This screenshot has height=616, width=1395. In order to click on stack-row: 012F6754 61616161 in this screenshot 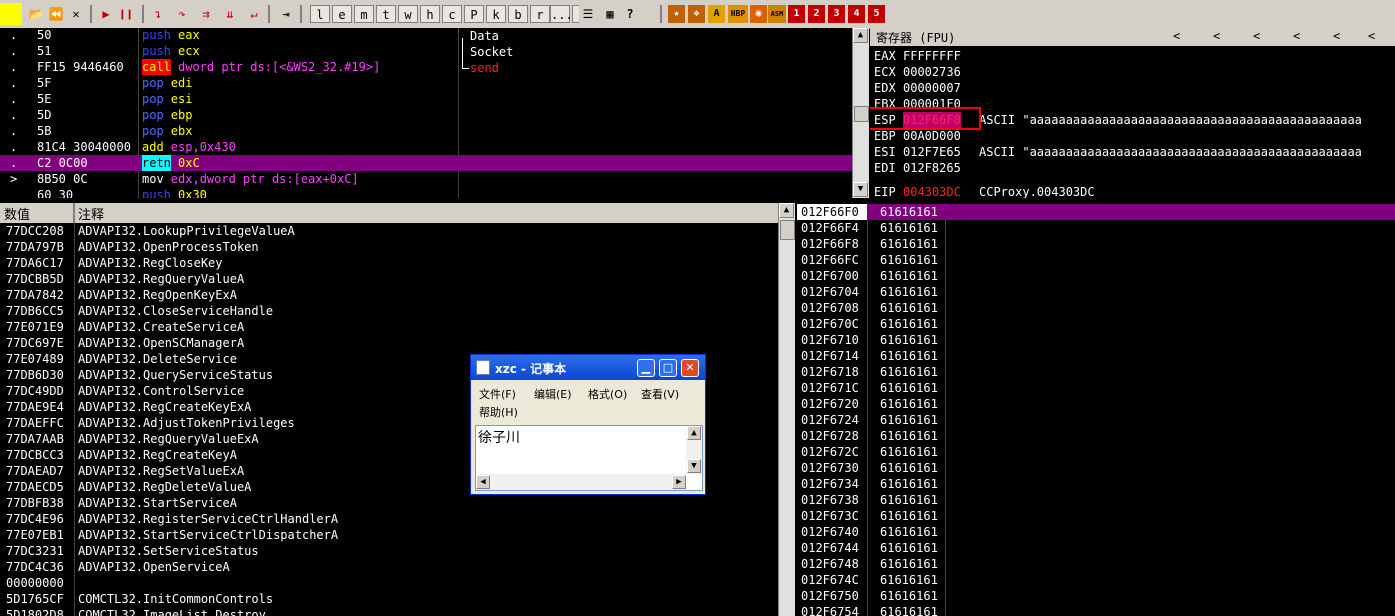, I will do `click(1096, 610)`.